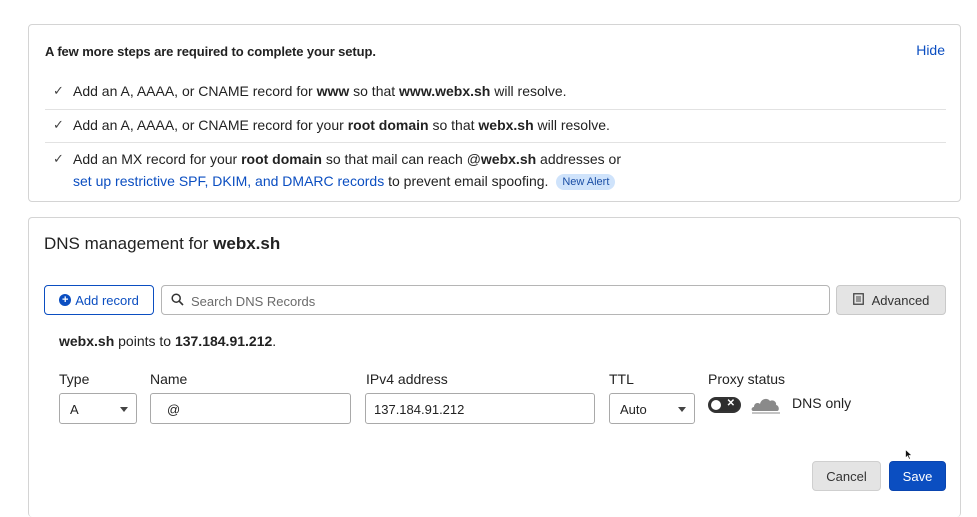 The width and height of the screenshot is (977, 517). I want to click on hide-link: Hide, so click(930, 50).